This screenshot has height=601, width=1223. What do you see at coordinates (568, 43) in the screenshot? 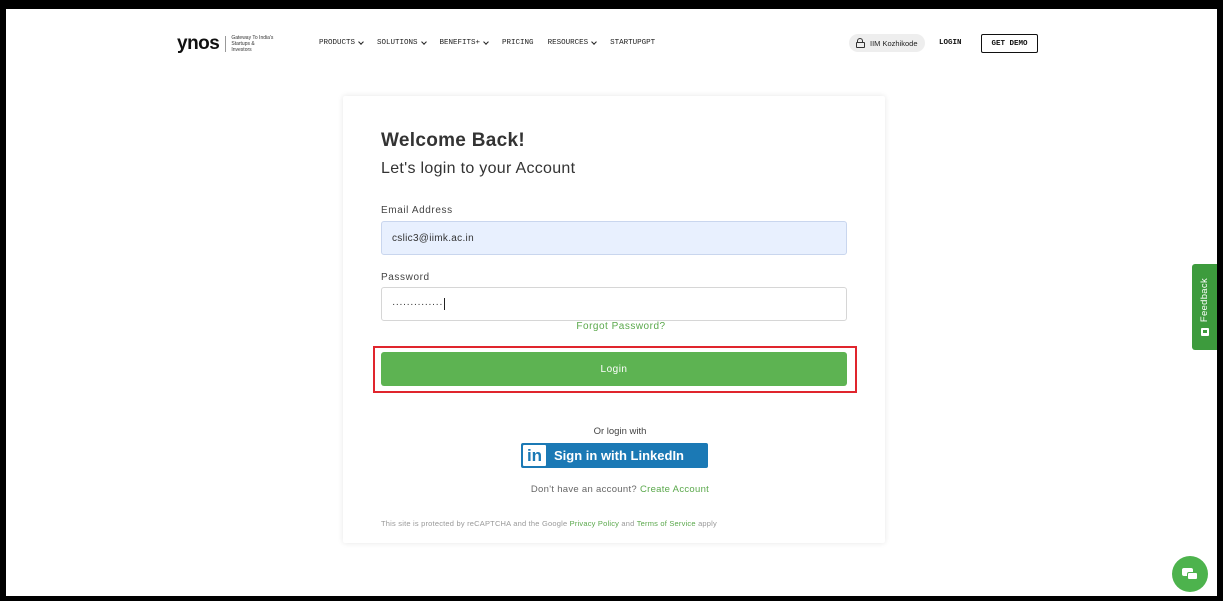
I see `nav-item-label: RESOURCES` at bounding box center [568, 43].